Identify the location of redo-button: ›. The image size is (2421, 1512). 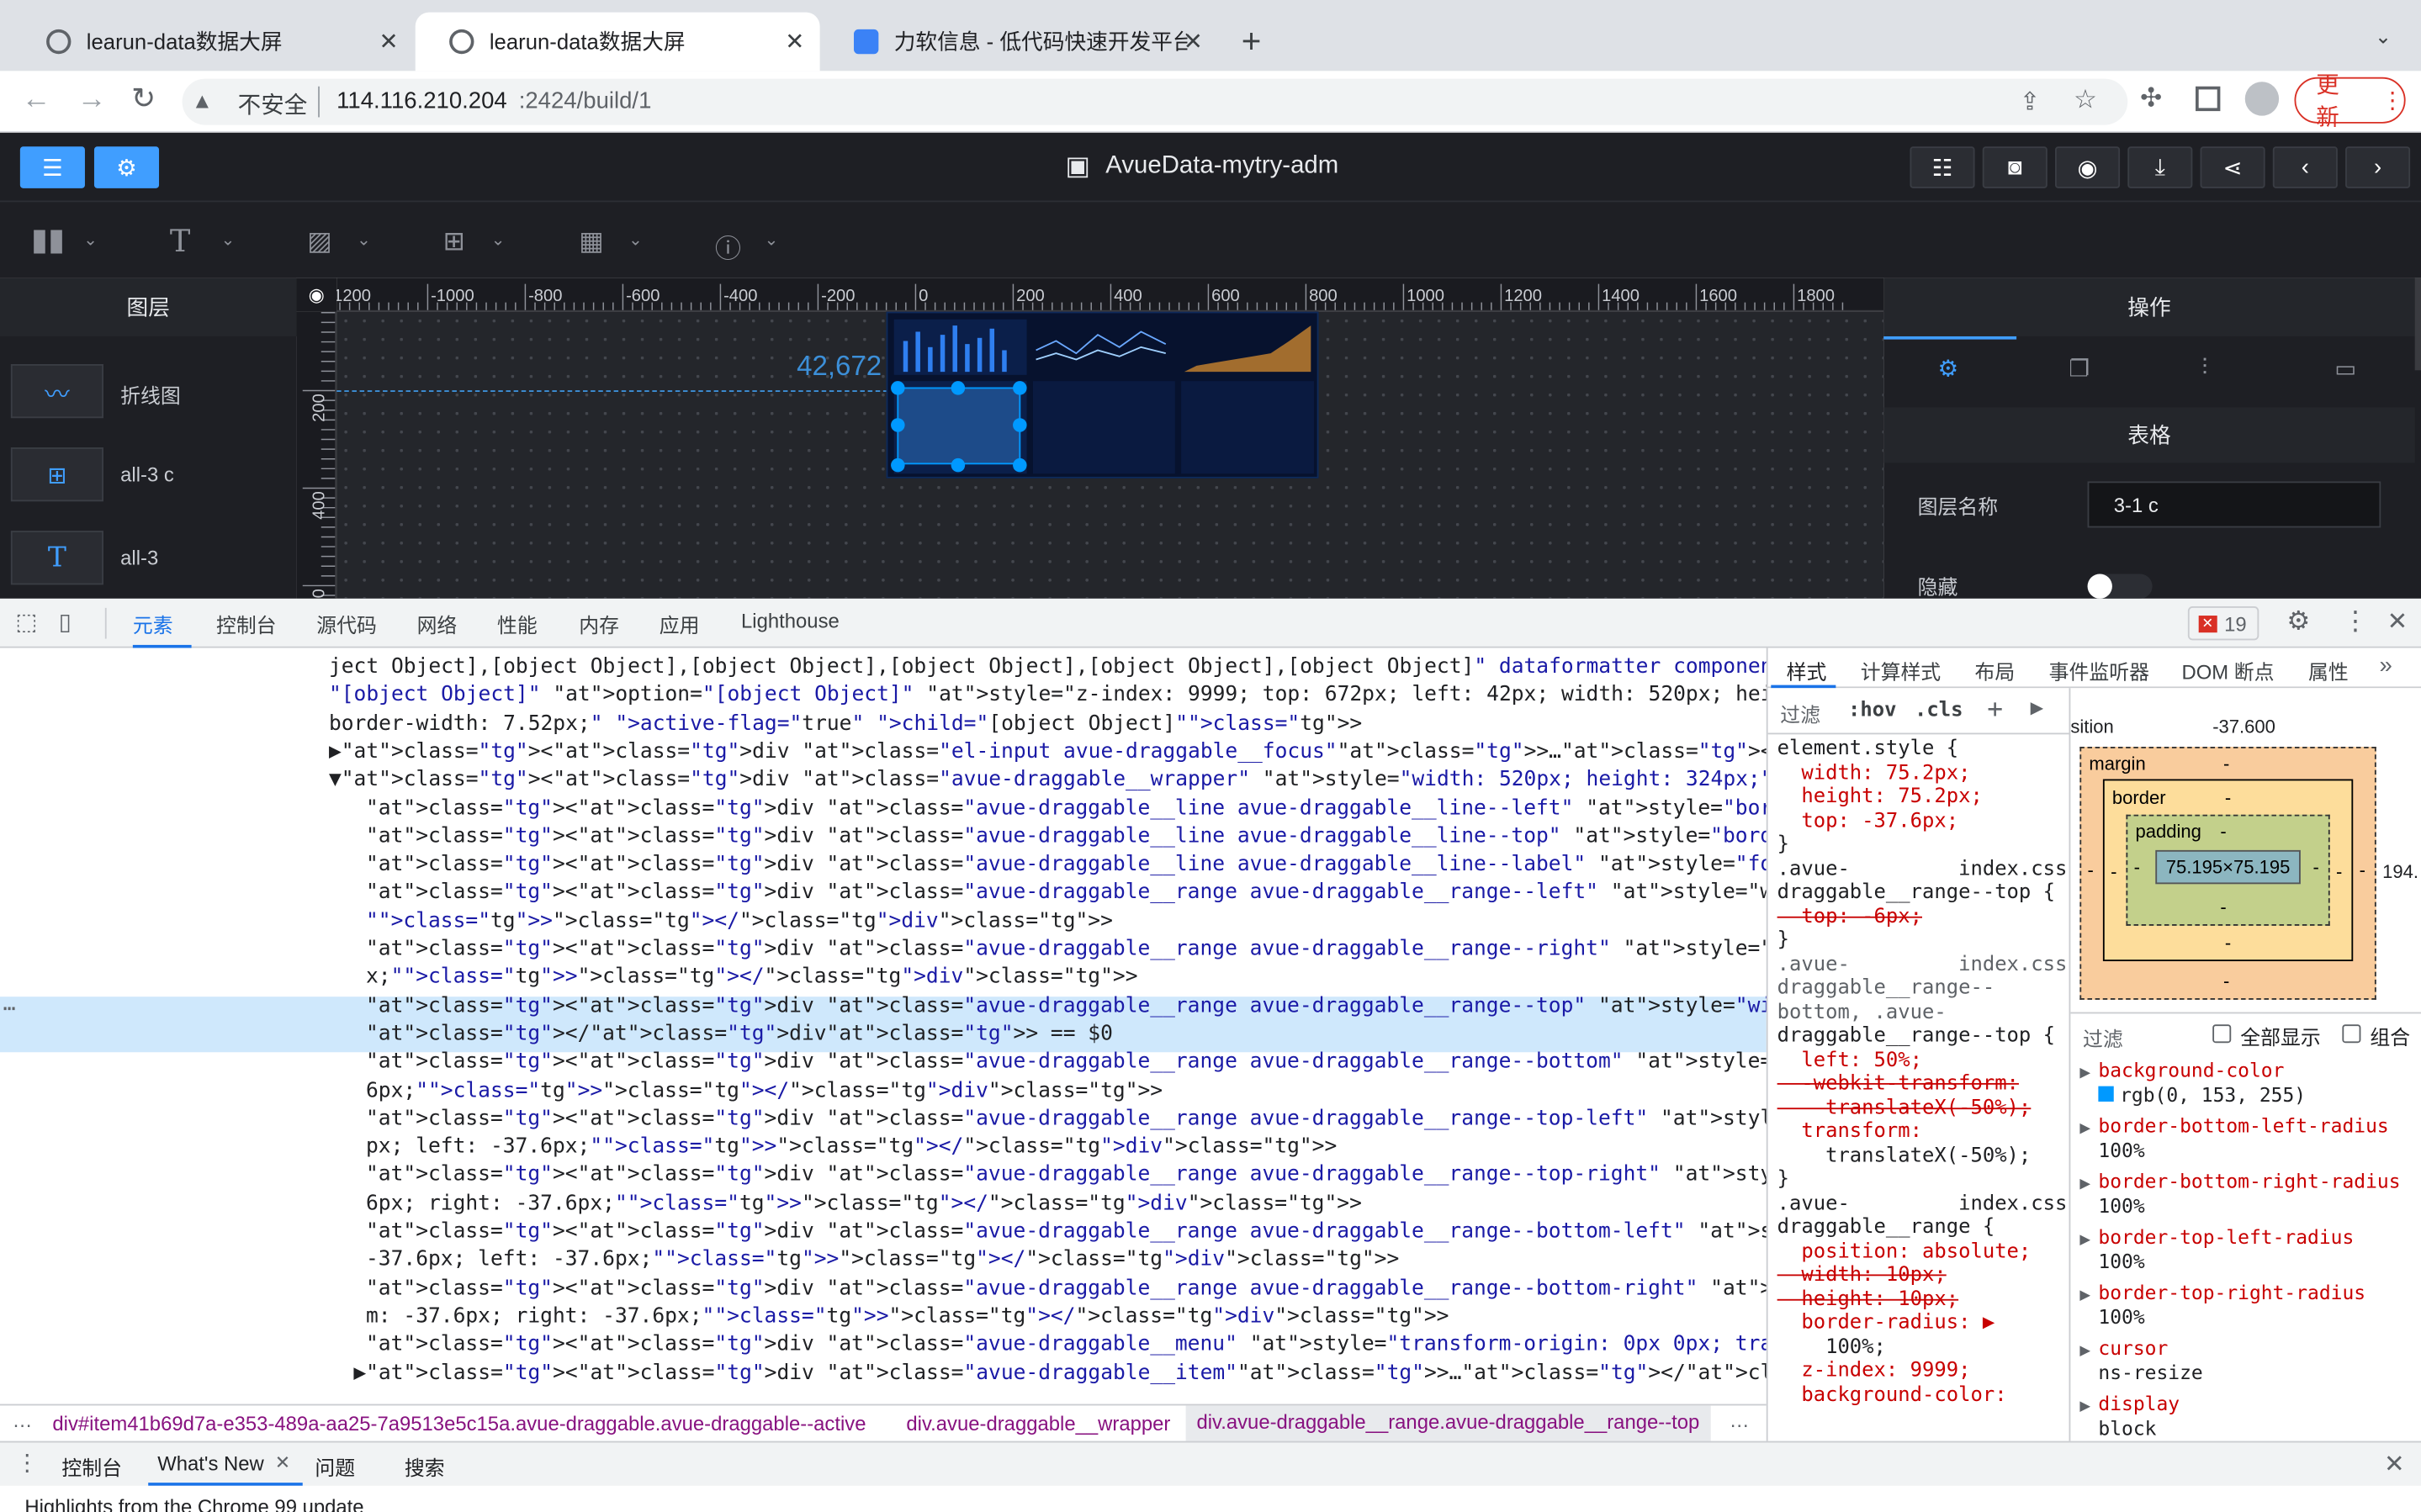
(2378, 167).